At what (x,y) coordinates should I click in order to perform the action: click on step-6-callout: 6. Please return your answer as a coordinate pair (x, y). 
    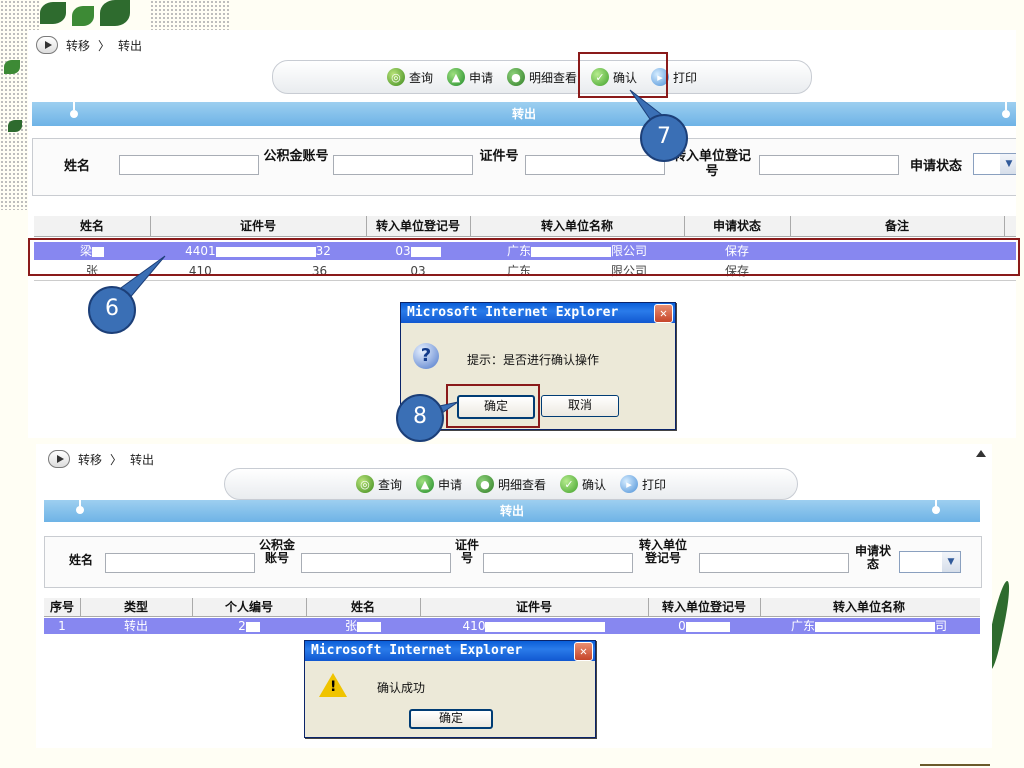
    Looking at the image, I should click on (112, 310).